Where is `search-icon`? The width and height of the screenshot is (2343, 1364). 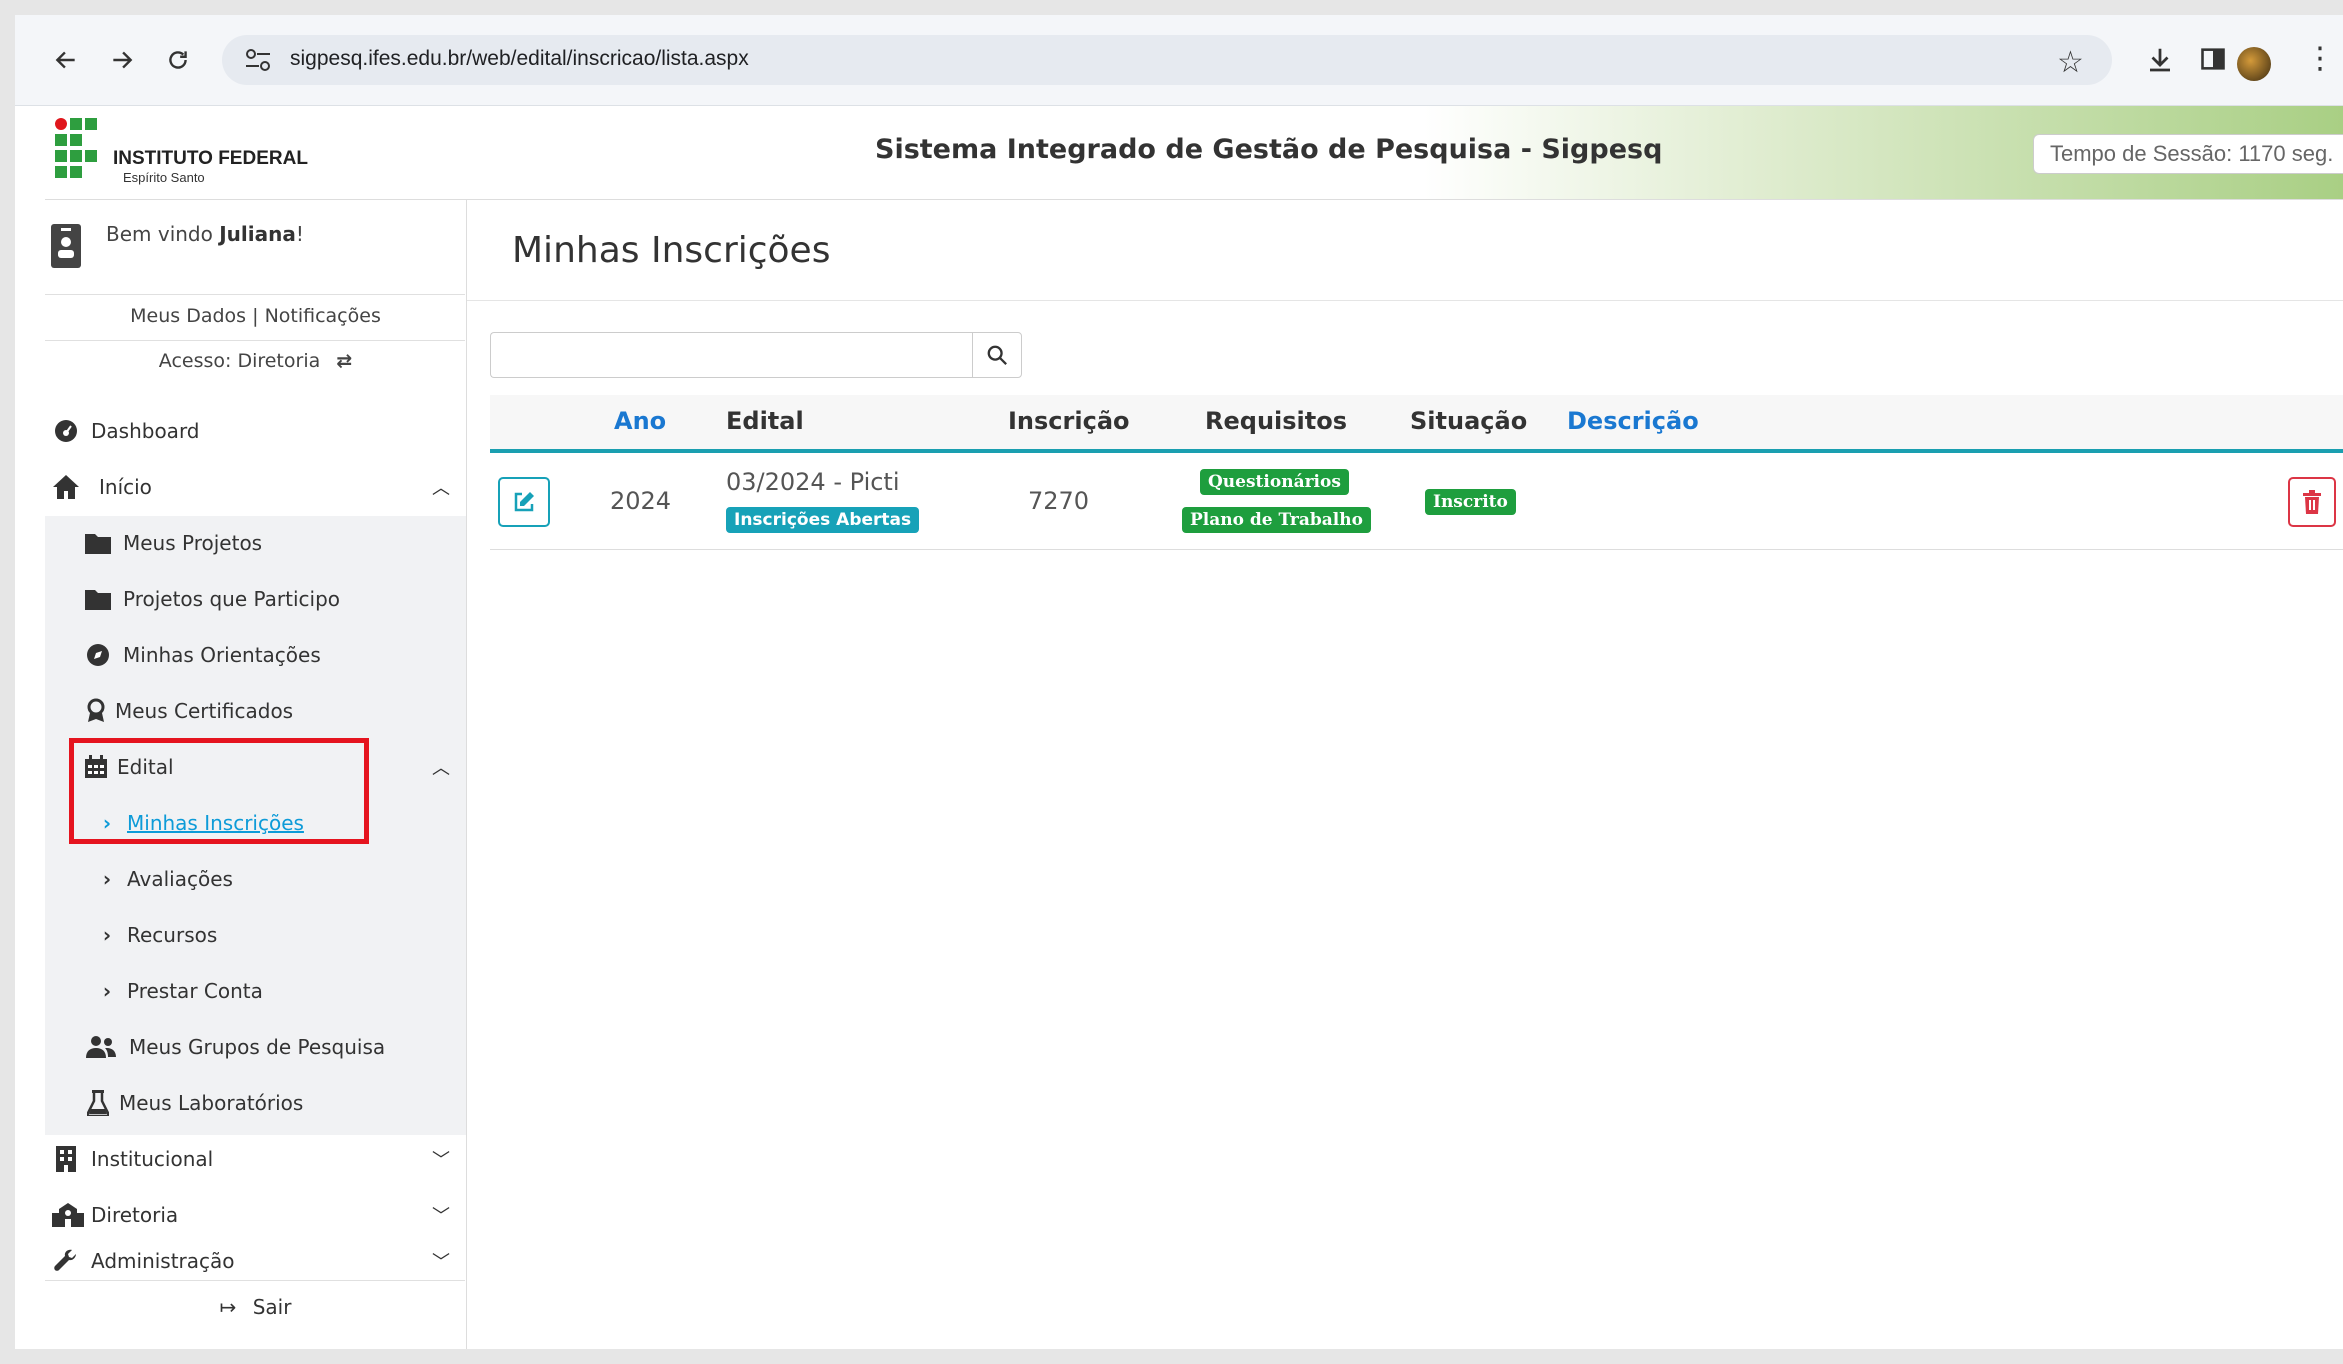 search-icon is located at coordinates (997, 355).